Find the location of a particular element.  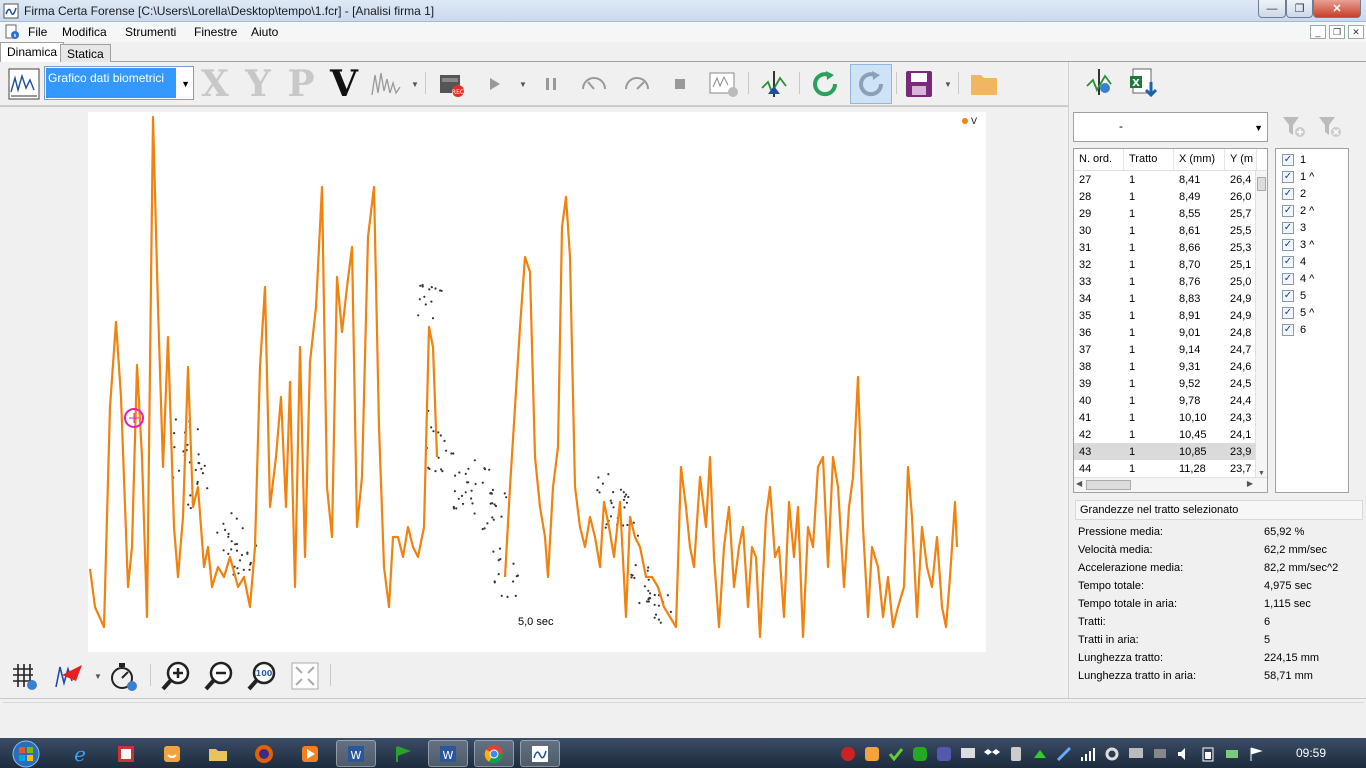

filter-remove-icon is located at coordinates (1331, 128).